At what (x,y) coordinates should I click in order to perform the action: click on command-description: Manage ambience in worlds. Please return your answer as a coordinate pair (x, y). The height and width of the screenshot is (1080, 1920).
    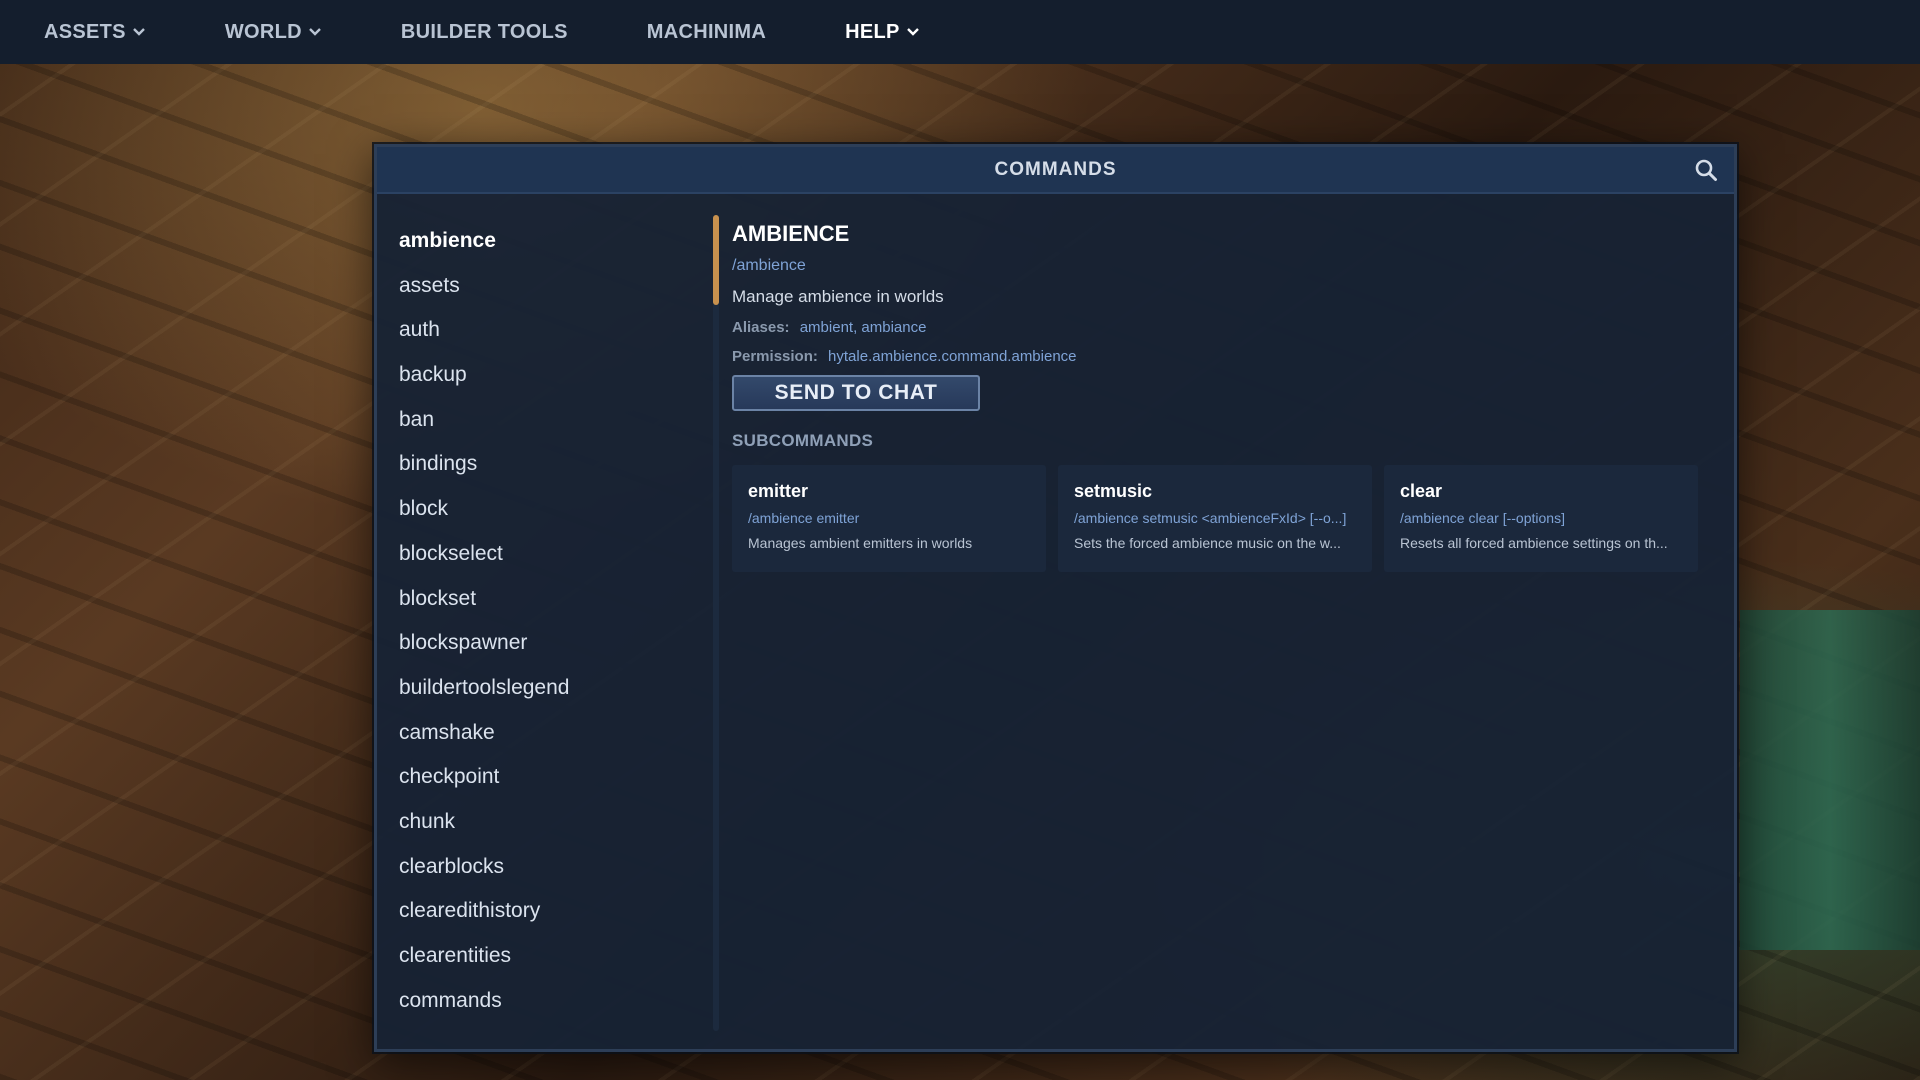
    Looking at the image, I should click on (838, 296).